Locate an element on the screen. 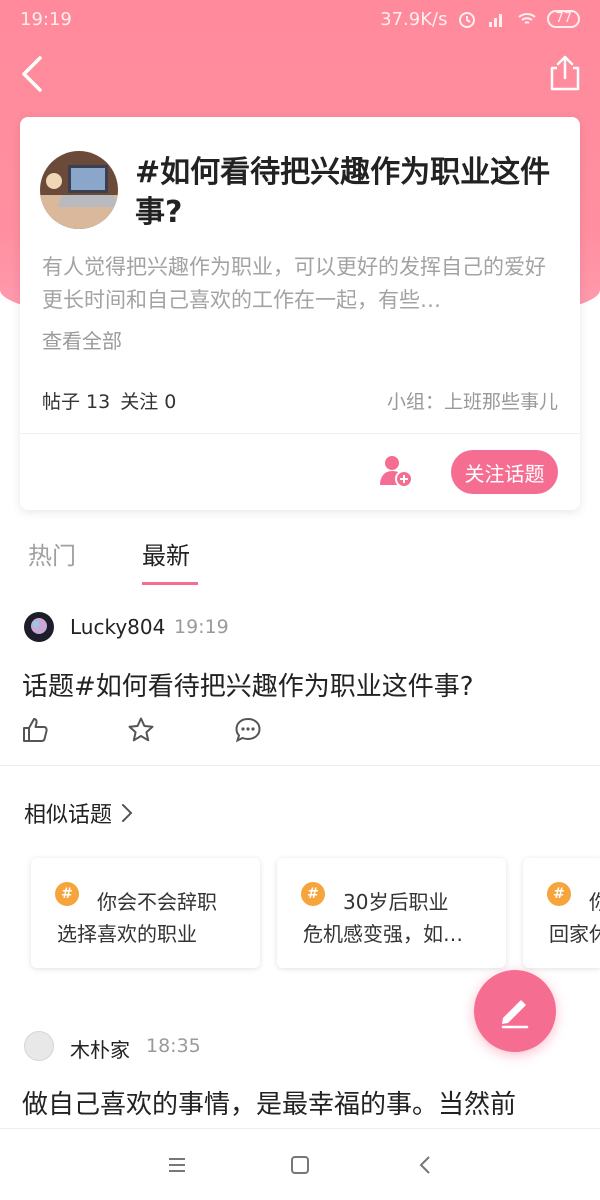  menu-icon is located at coordinates (177, 1165).